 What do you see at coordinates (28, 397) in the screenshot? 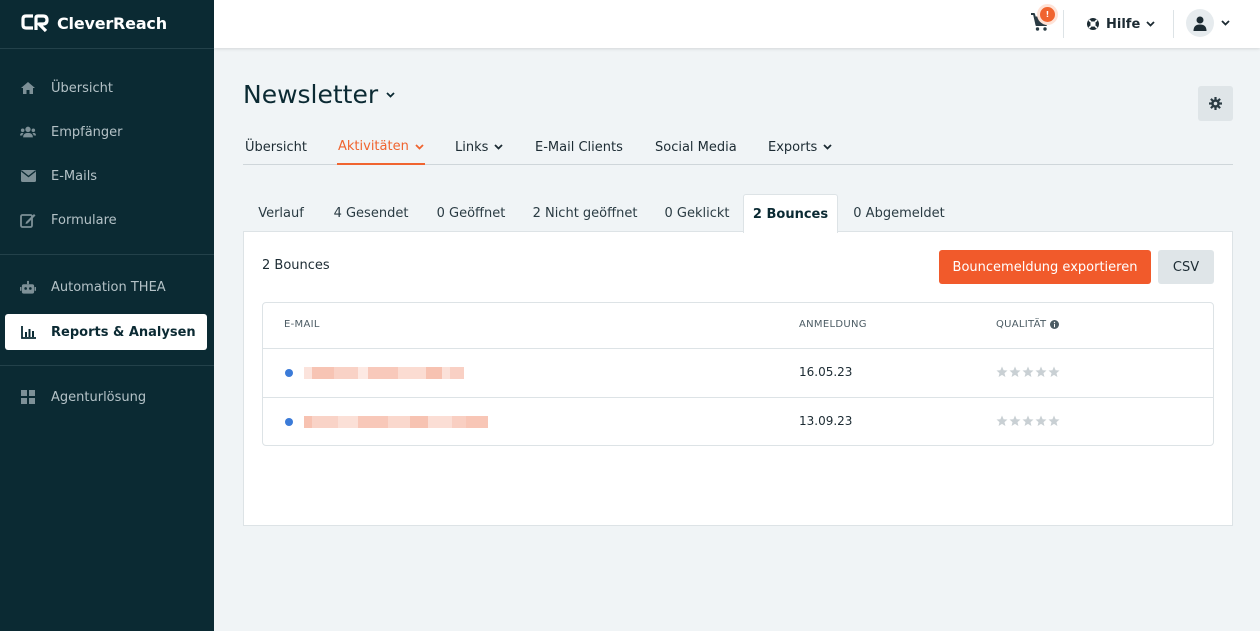
I see `grid-icon` at bounding box center [28, 397].